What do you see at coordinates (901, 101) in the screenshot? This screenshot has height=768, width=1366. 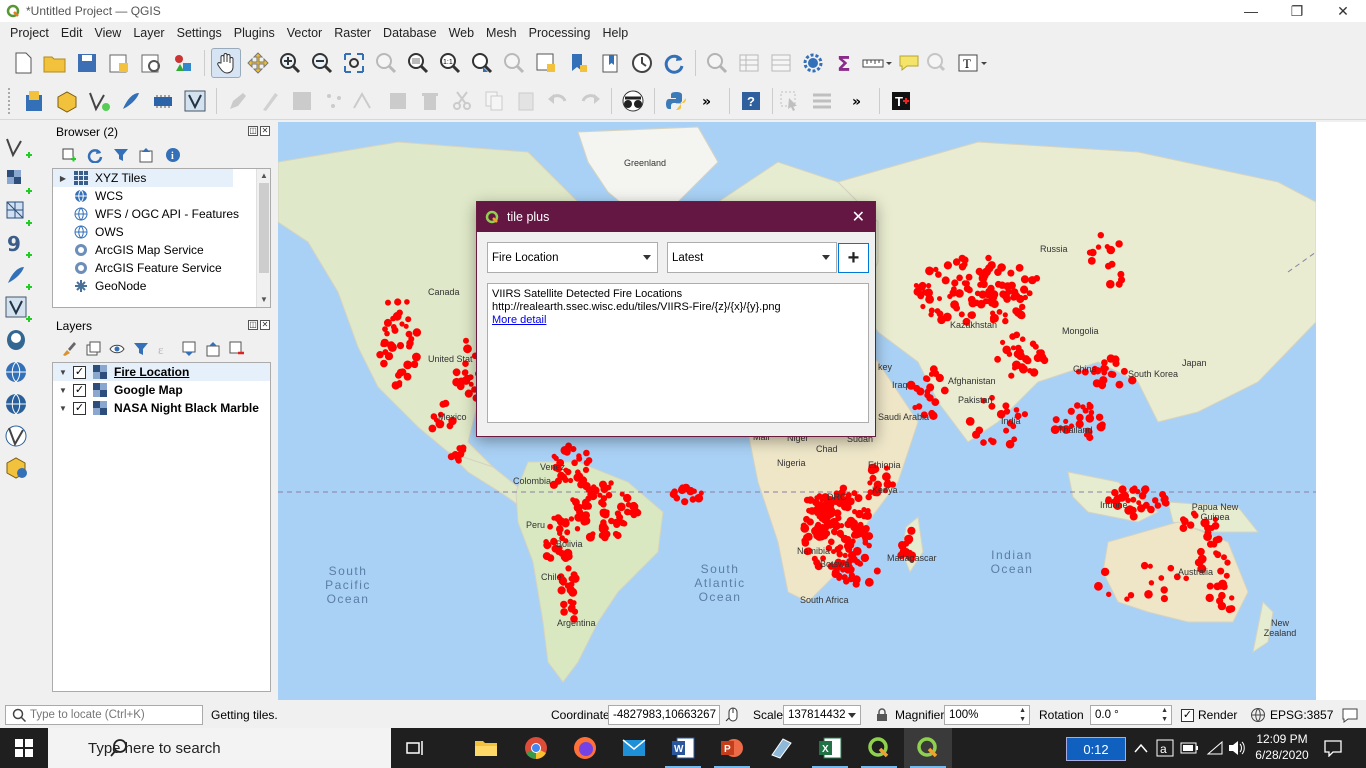 I see `plugin-t-plus-icon: T` at bounding box center [901, 101].